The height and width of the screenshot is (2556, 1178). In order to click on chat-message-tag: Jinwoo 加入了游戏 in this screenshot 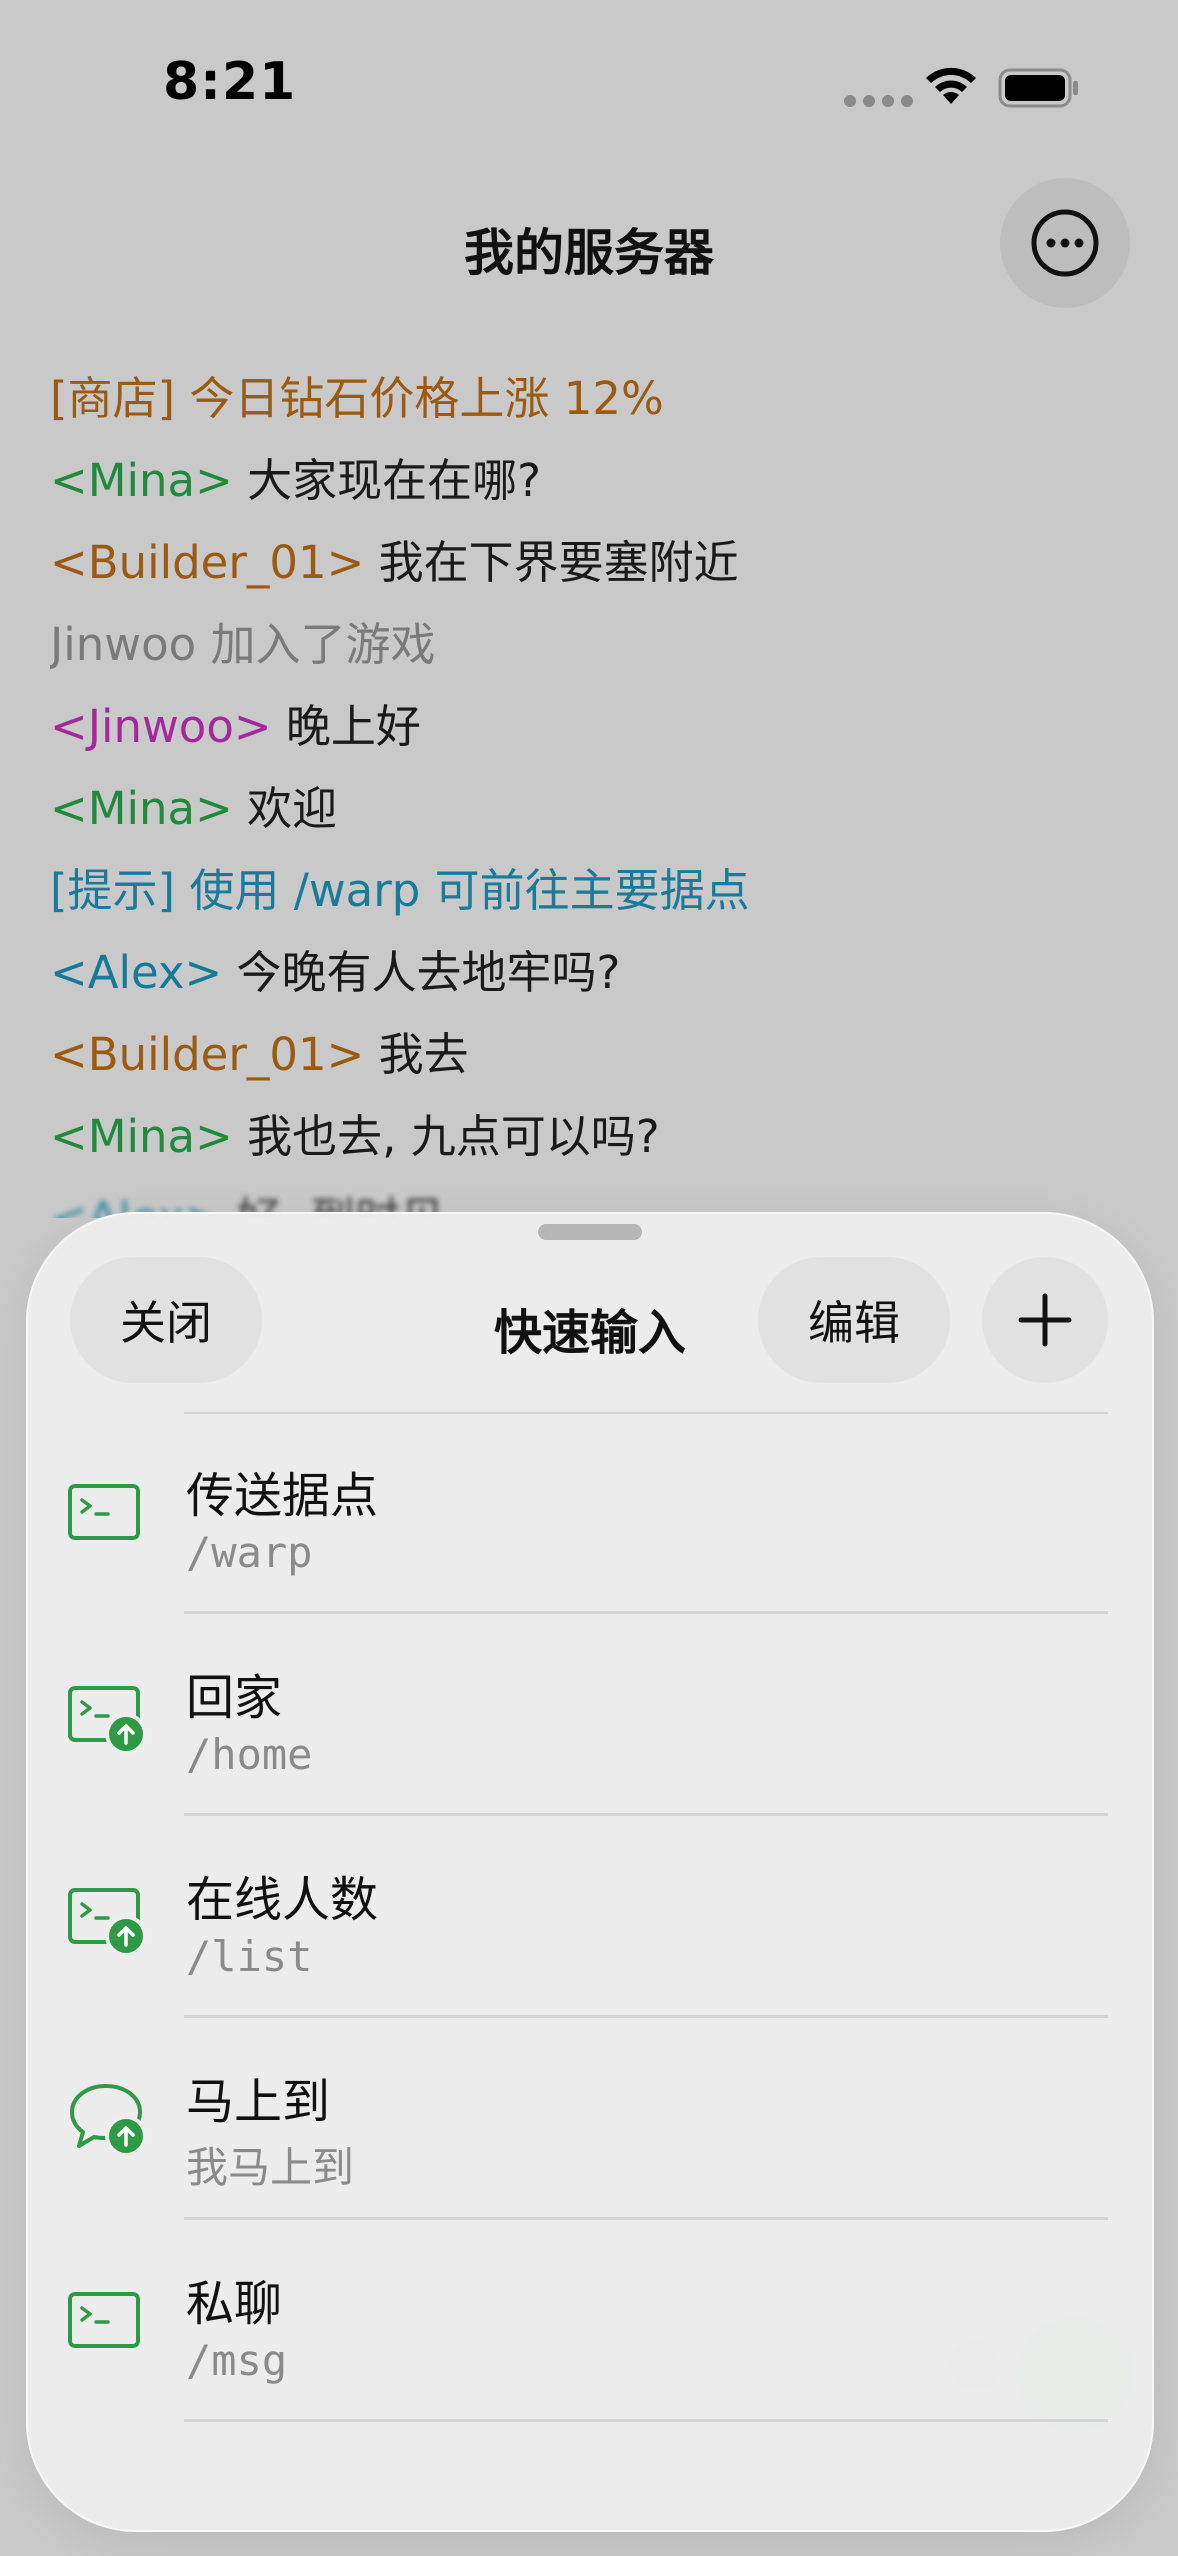, I will do `click(243, 644)`.